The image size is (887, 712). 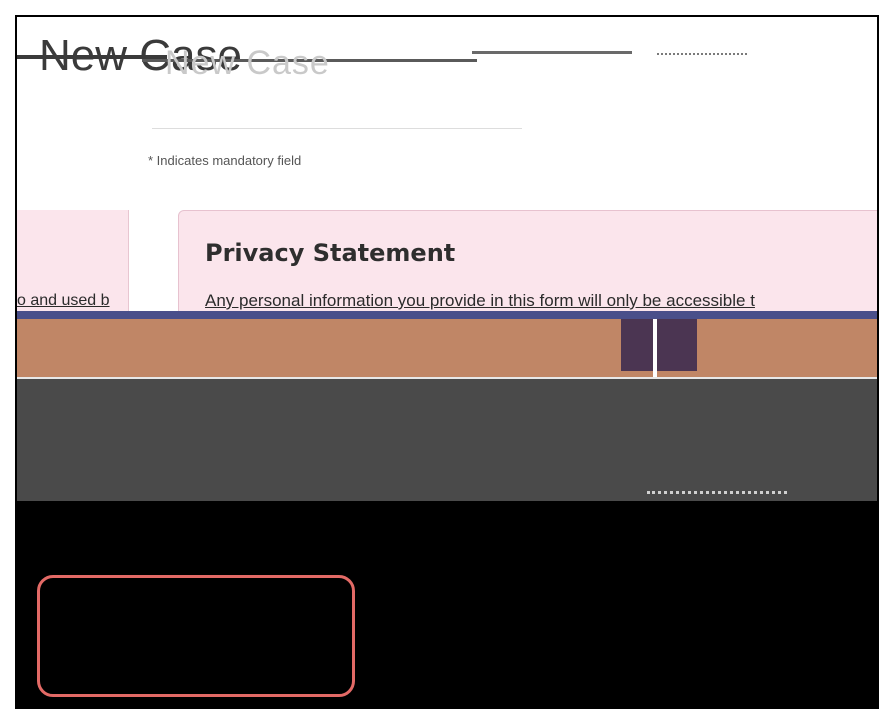 I want to click on glitch-specks, so click(x=717, y=494).